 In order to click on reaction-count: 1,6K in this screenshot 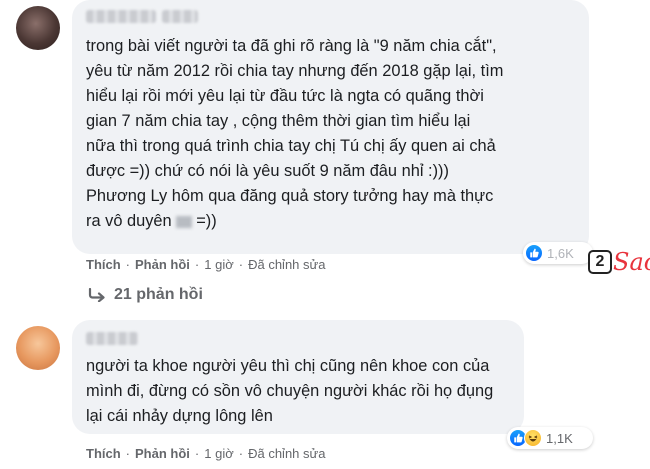, I will do `click(560, 253)`.